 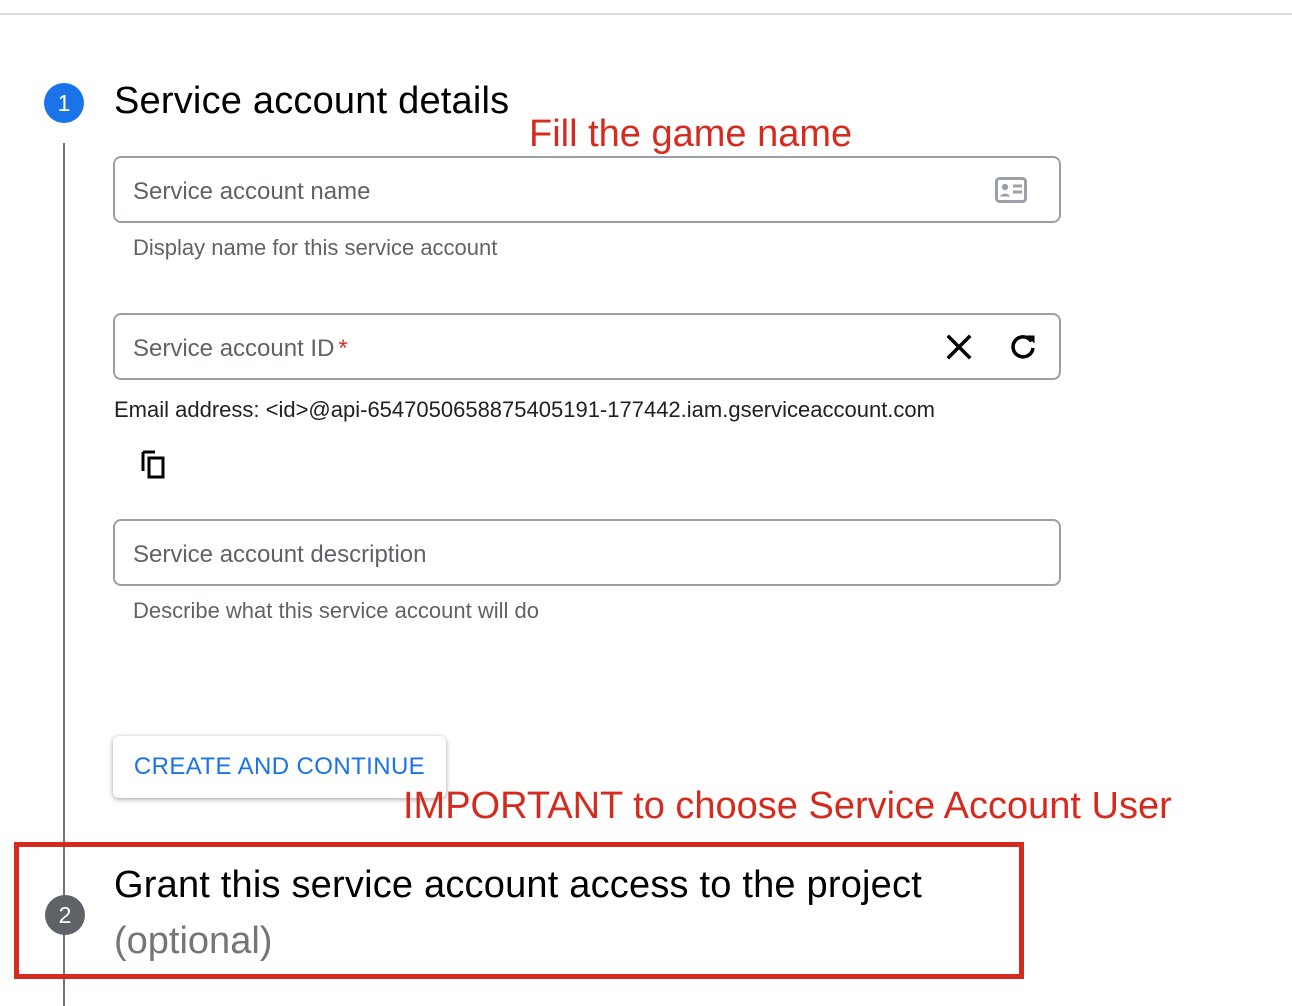 What do you see at coordinates (646, 14) in the screenshot?
I see `top-divider` at bounding box center [646, 14].